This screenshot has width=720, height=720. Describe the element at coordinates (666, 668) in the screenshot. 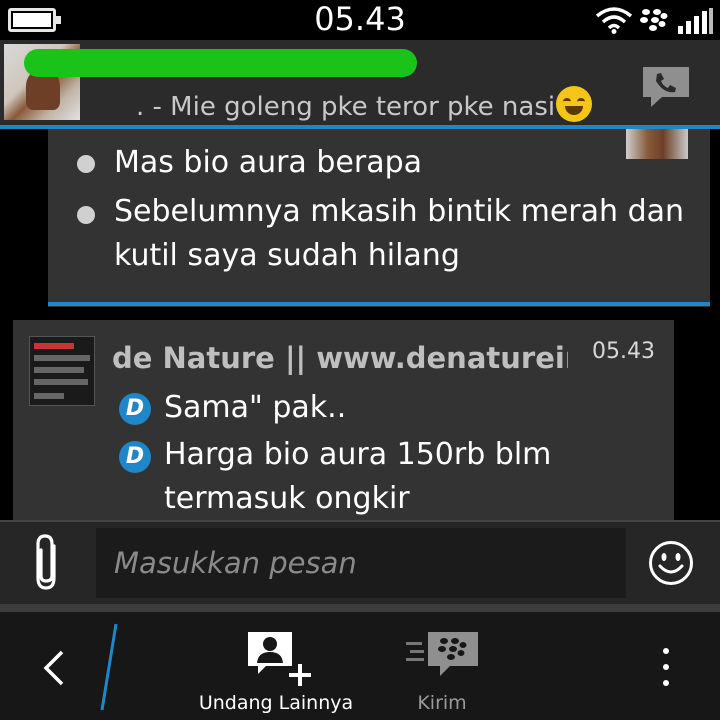

I see `overflow-menu-icon` at that location.